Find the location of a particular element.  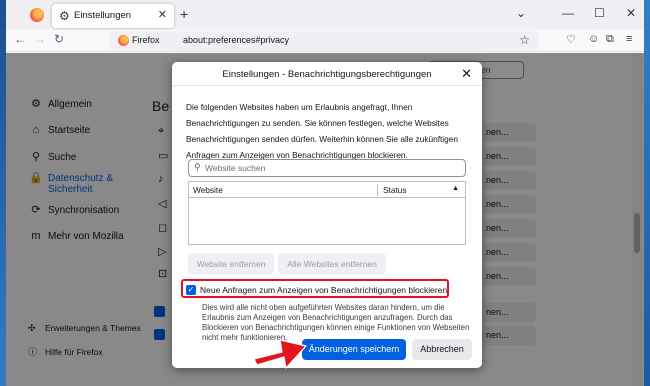

close-icon: ✕ is located at coordinates (466, 74).